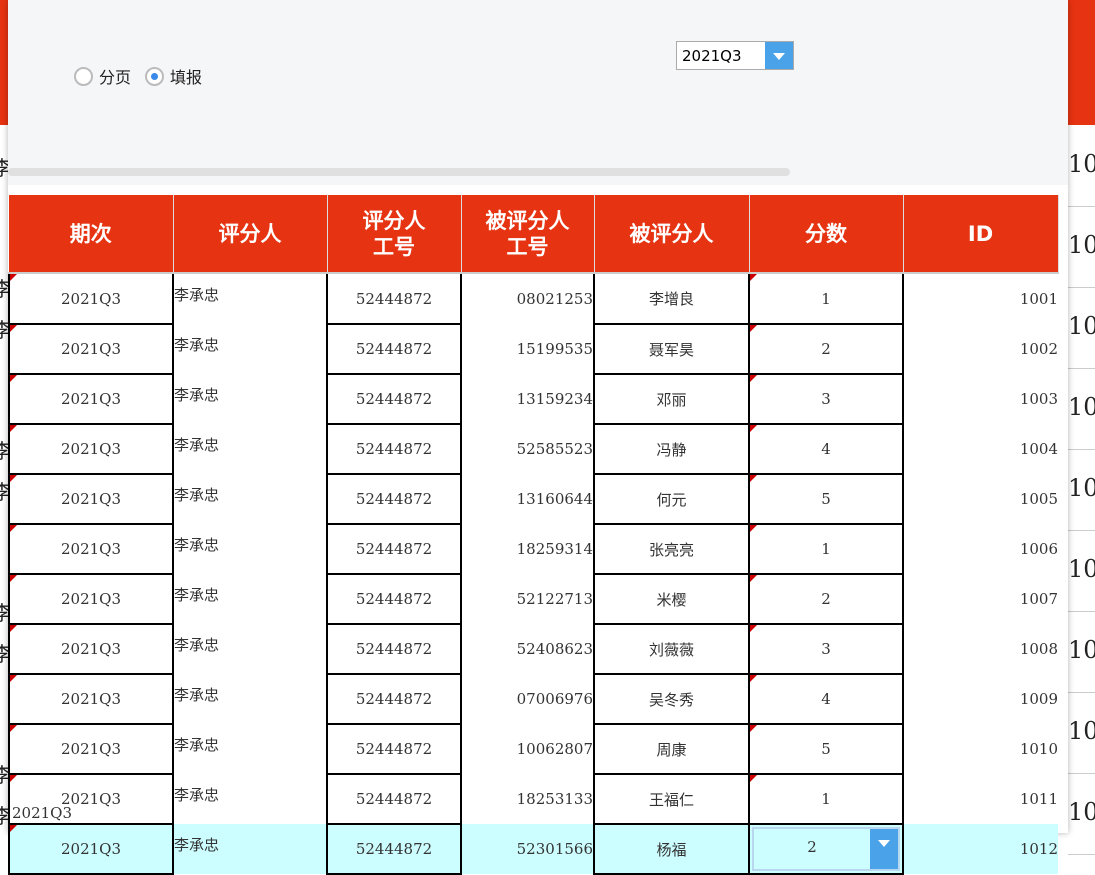 The image size is (1095, 875). Describe the element at coordinates (1038, 599) in the screenshot. I see `cell-text: 1007` at that location.